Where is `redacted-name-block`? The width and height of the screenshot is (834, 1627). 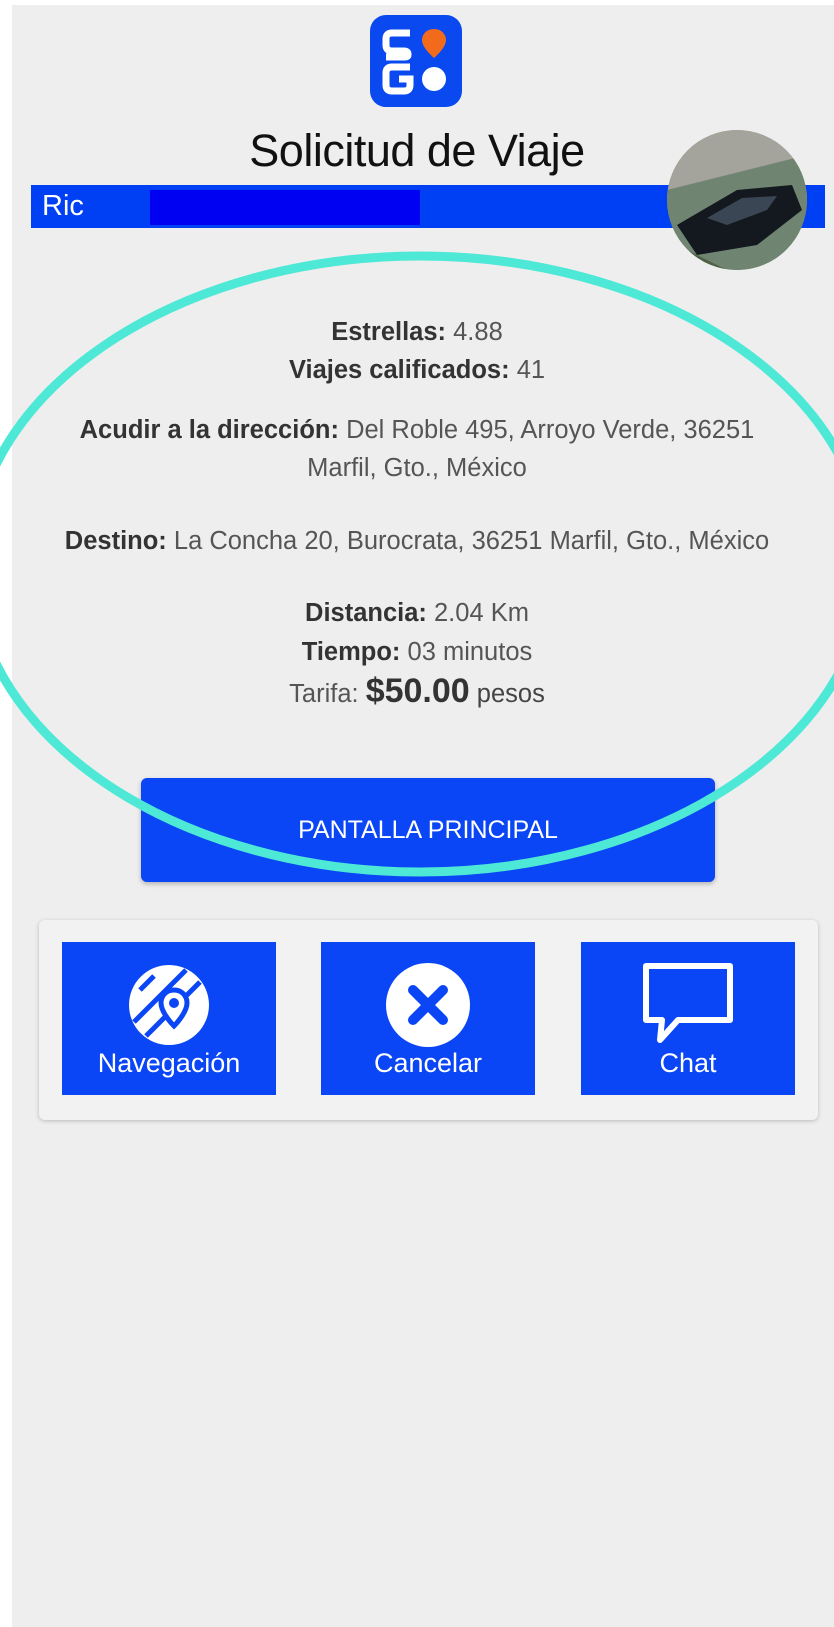 redacted-name-block is located at coordinates (285, 207).